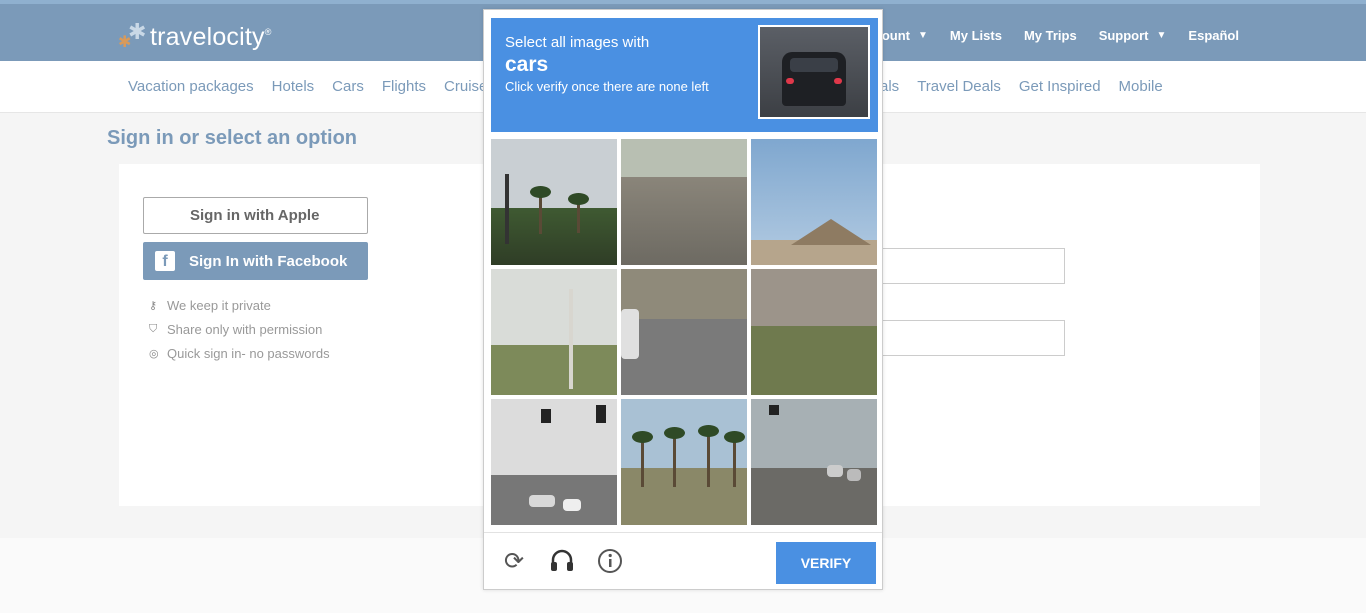 The width and height of the screenshot is (1366, 613). What do you see at coordinates (962, 338) in the screenshot?
I see `password-field` at bounding box center [962, 338].